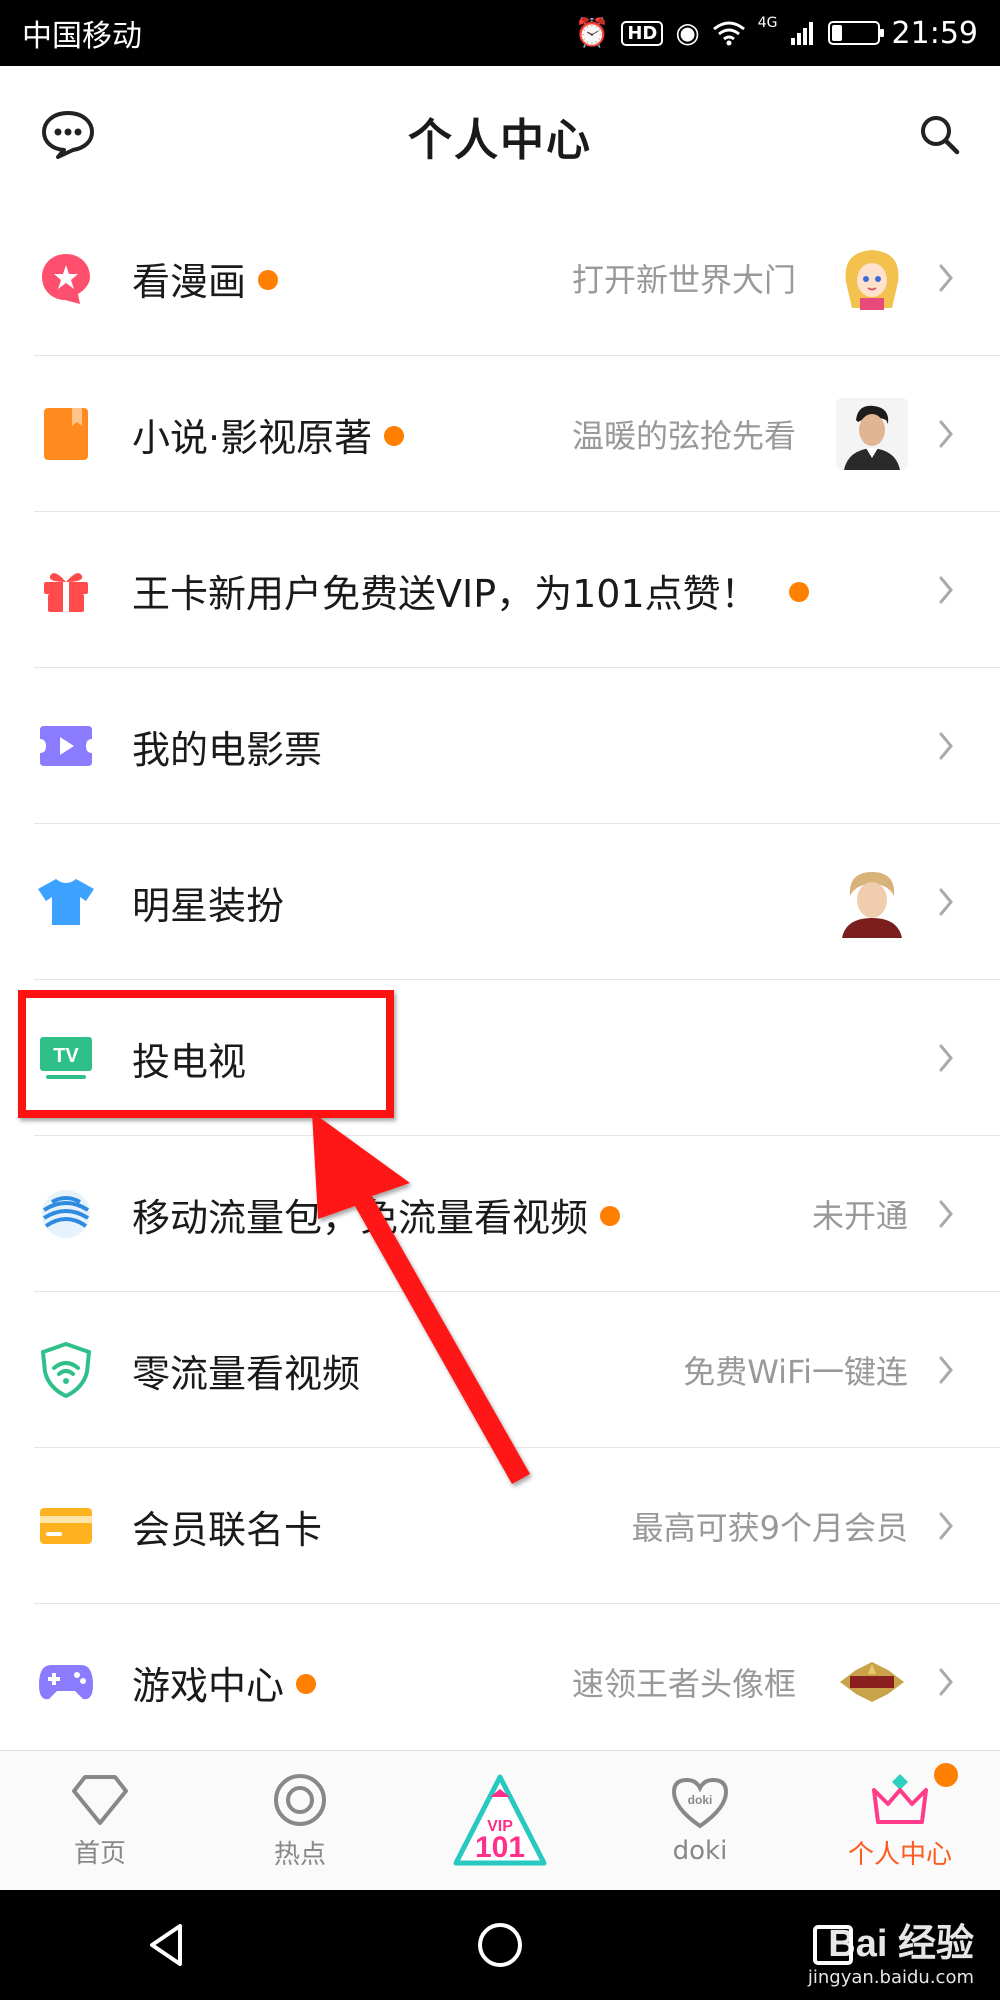 The image size is (1000, 2000). Describe the element at coordinates (205, 278) in the screenshot. I see `menu-item-label: 看漫画` at that location.